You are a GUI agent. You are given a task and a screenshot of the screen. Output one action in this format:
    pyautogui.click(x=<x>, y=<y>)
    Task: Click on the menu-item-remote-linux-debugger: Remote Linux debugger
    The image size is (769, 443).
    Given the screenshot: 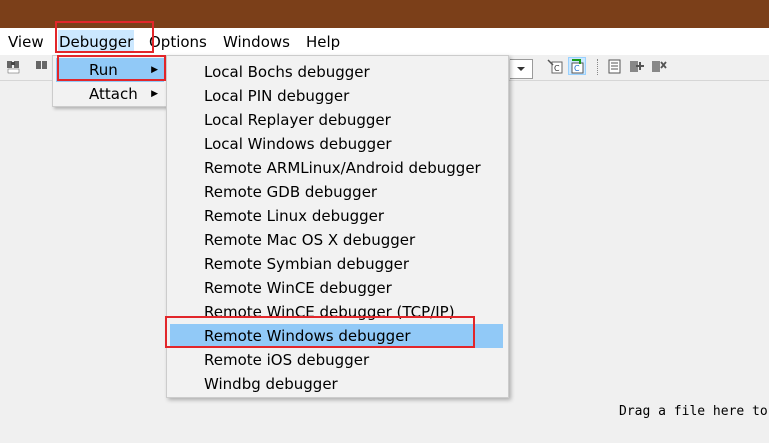 What is the action you would take?
    pyautogui.click(x=336, y=216)
    